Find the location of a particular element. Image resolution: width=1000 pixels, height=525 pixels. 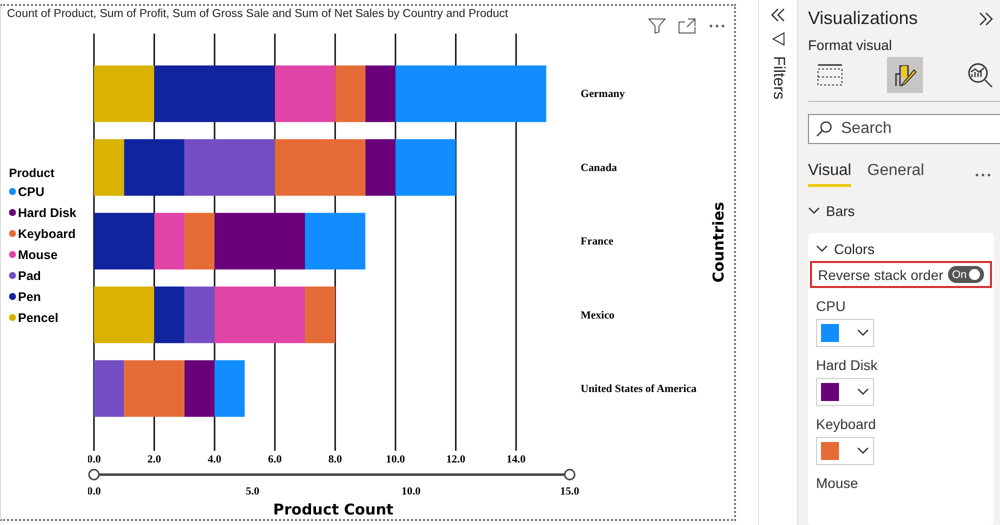

search-icon is located at coordinates (824, 129).